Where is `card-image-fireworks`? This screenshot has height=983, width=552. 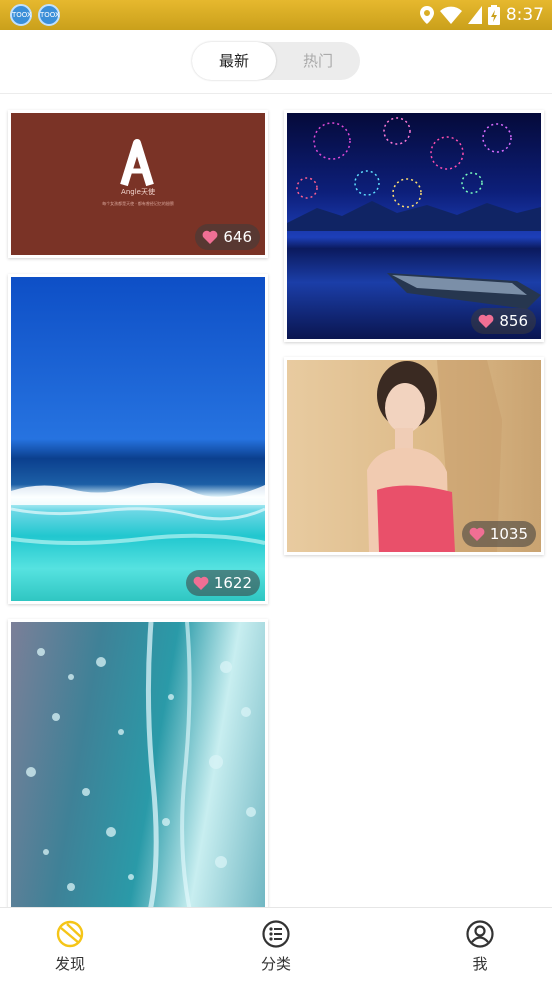 card-image-fireworks is located at coordinates (414, 226).